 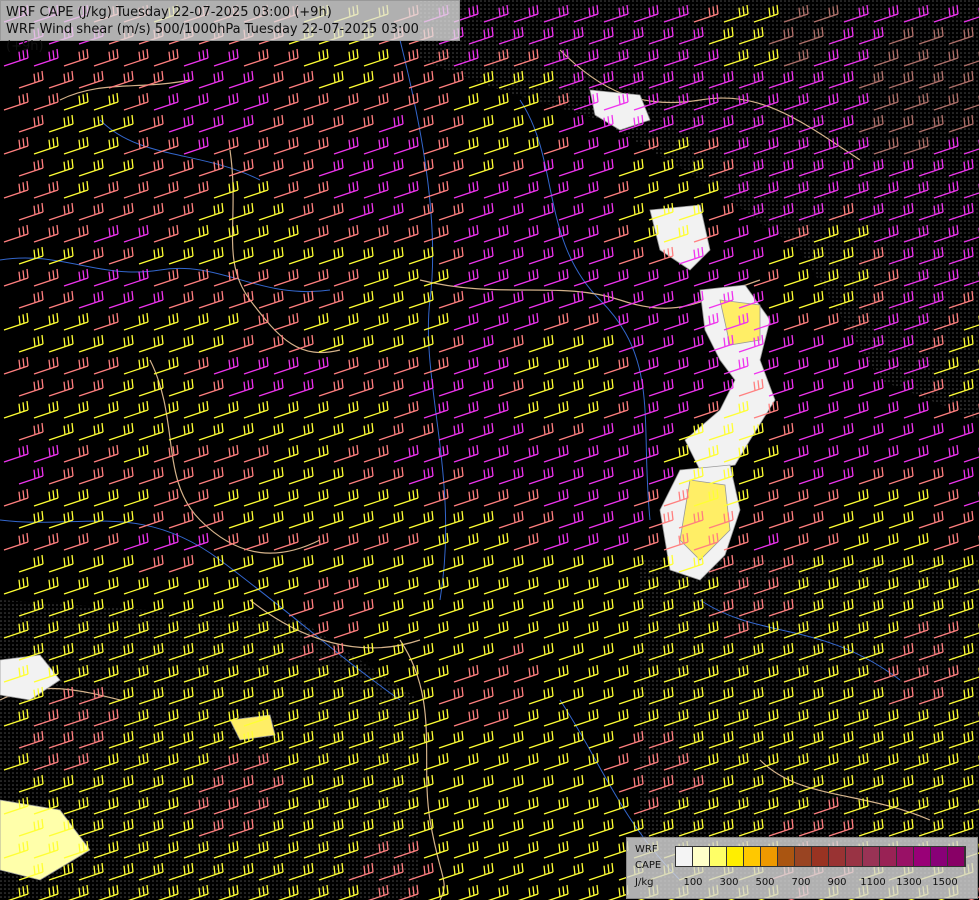 I want to click on legend-color-scale, so click(x=820, y=856).